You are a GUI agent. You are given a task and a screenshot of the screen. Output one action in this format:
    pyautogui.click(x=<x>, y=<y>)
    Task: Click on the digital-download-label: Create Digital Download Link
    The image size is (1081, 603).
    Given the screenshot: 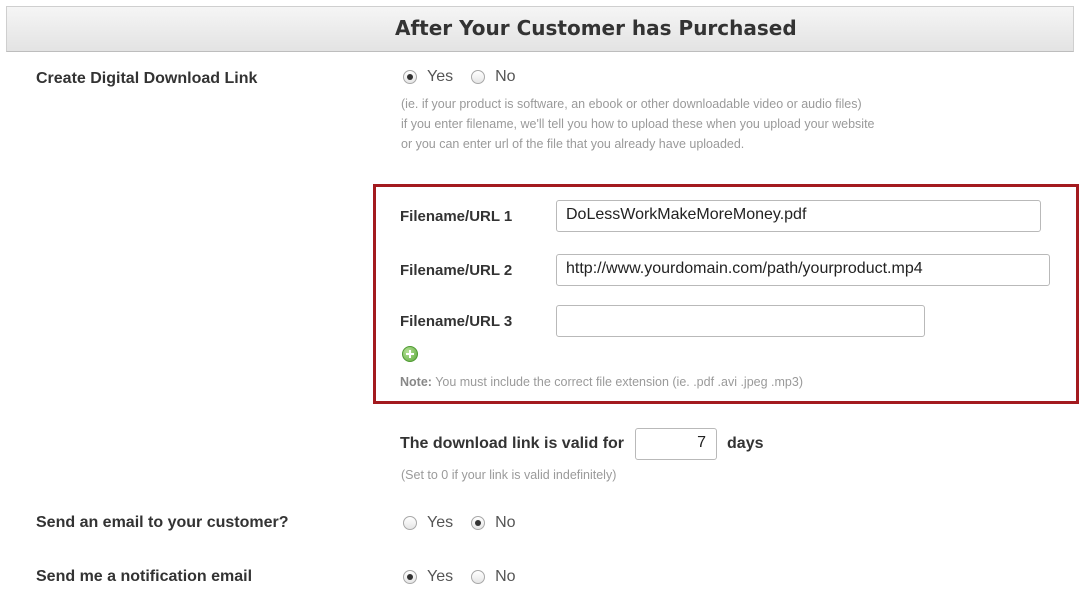 What is the action you would take?
    pyautogui.click(x=147, y=78)
    